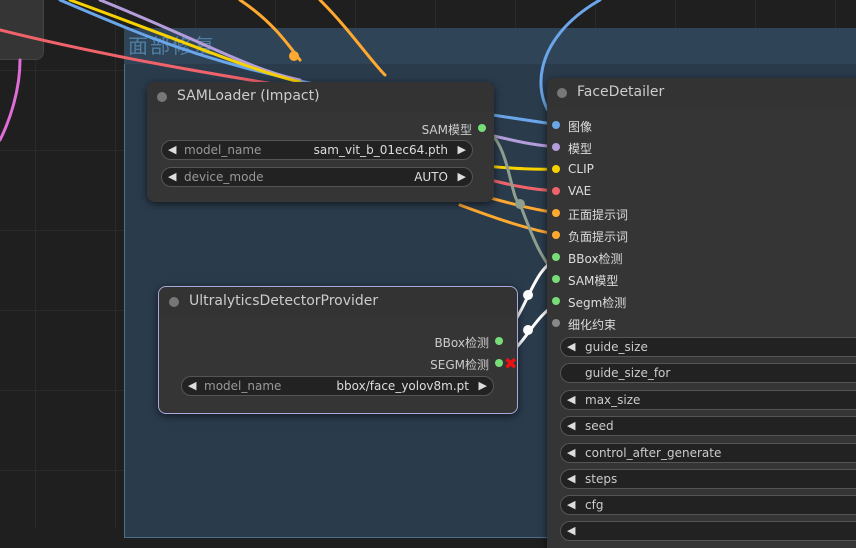 This screenshot has height=548, width=856. Describe the element at coordinates (592, 325) in the screenshot. I see `input-label: 细化约束` at that location.